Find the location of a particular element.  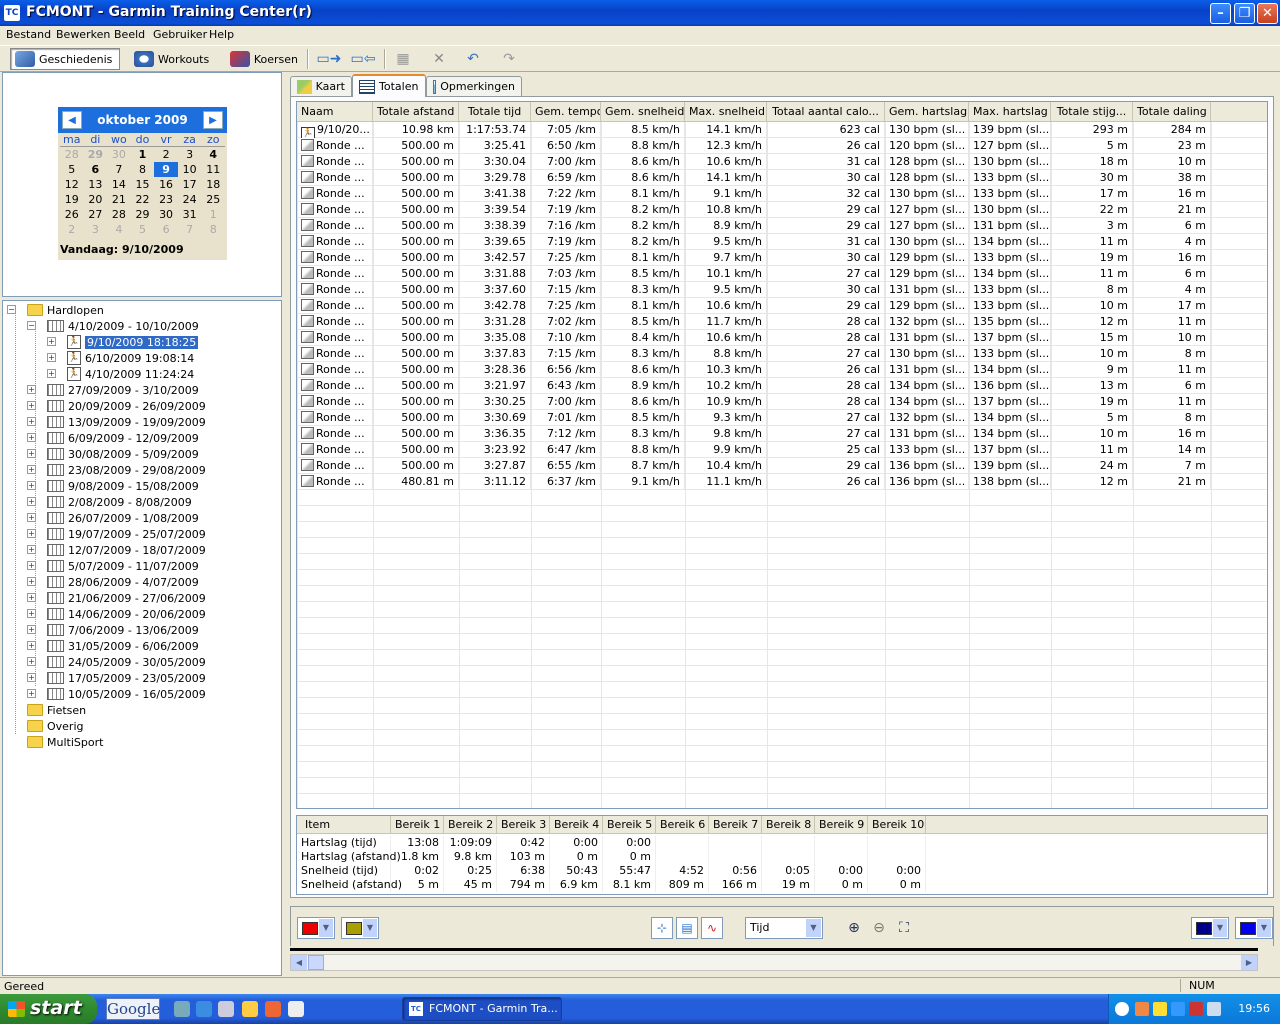

outlook-icon is located at coordinates (226, 1009).